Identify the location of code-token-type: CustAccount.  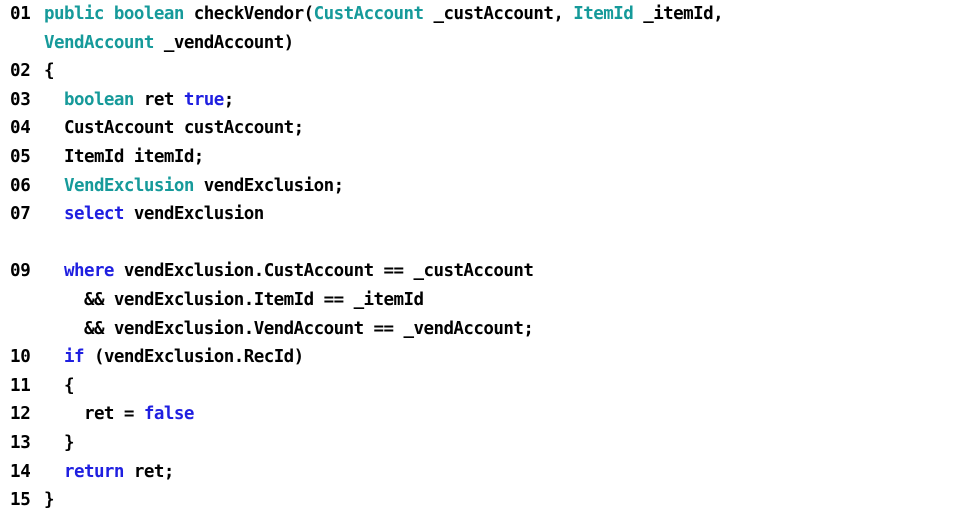
(368, 14).